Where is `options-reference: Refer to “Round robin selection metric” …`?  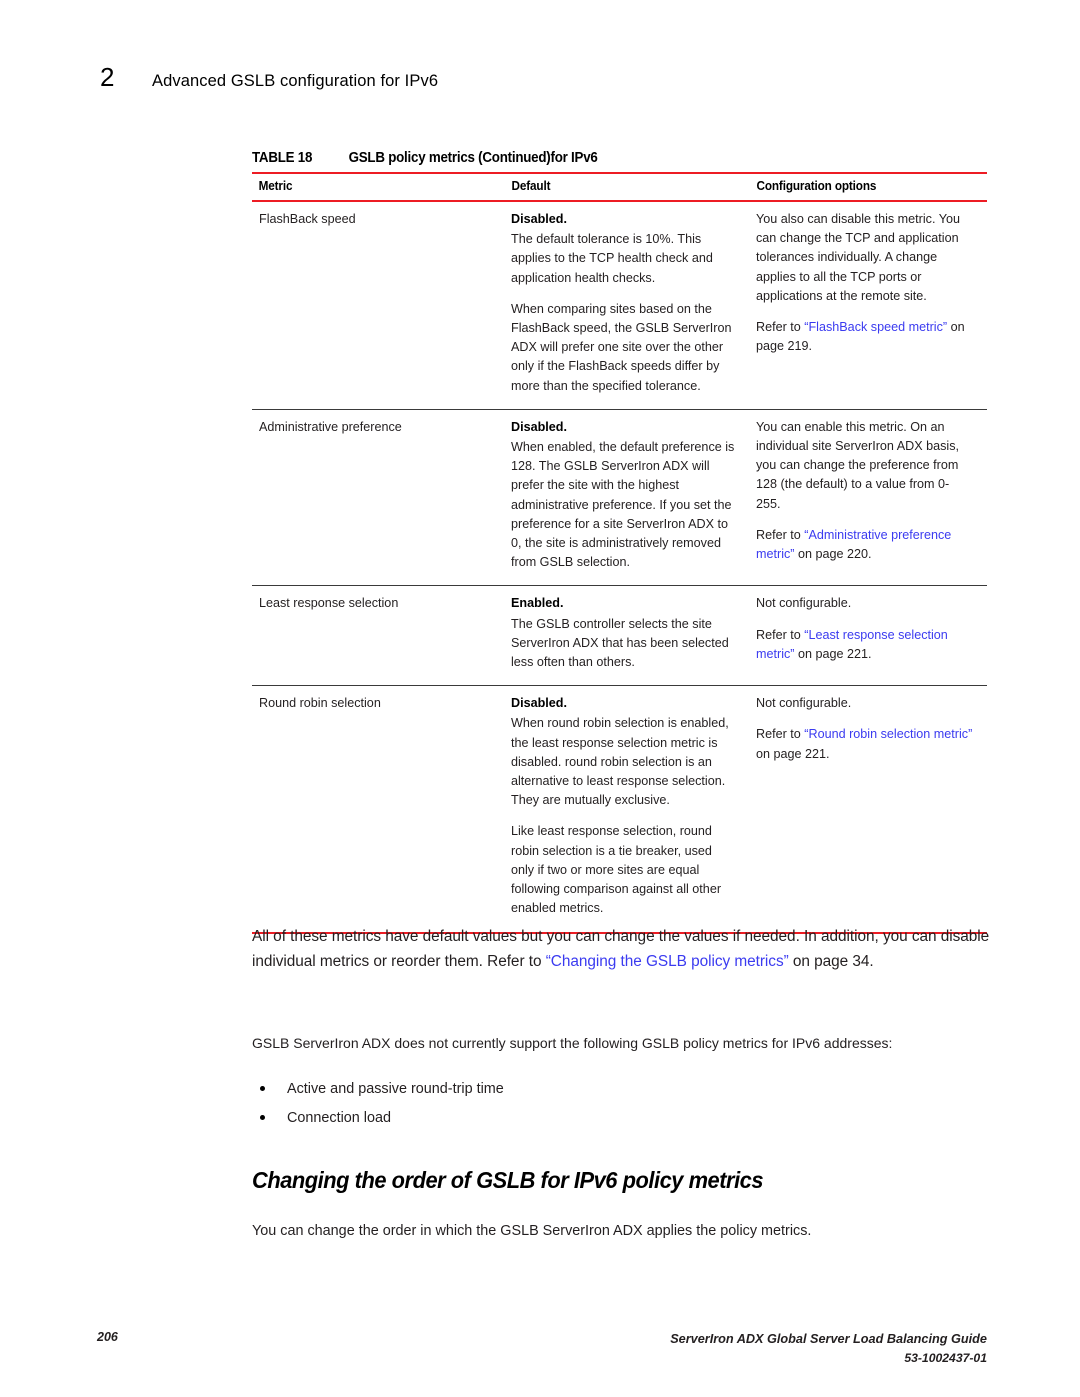 options-reference: Refer to “Round robin selection metric” … is located at coordinates (864, 744).